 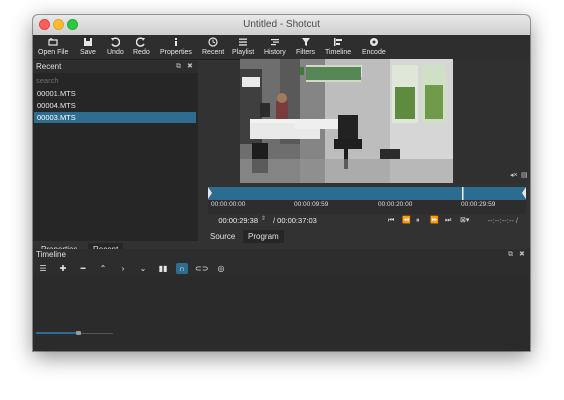 What do you see at coordinates (275, 52) in the screenshot?
I see `history-label: History` at bounding box center [275, 52].